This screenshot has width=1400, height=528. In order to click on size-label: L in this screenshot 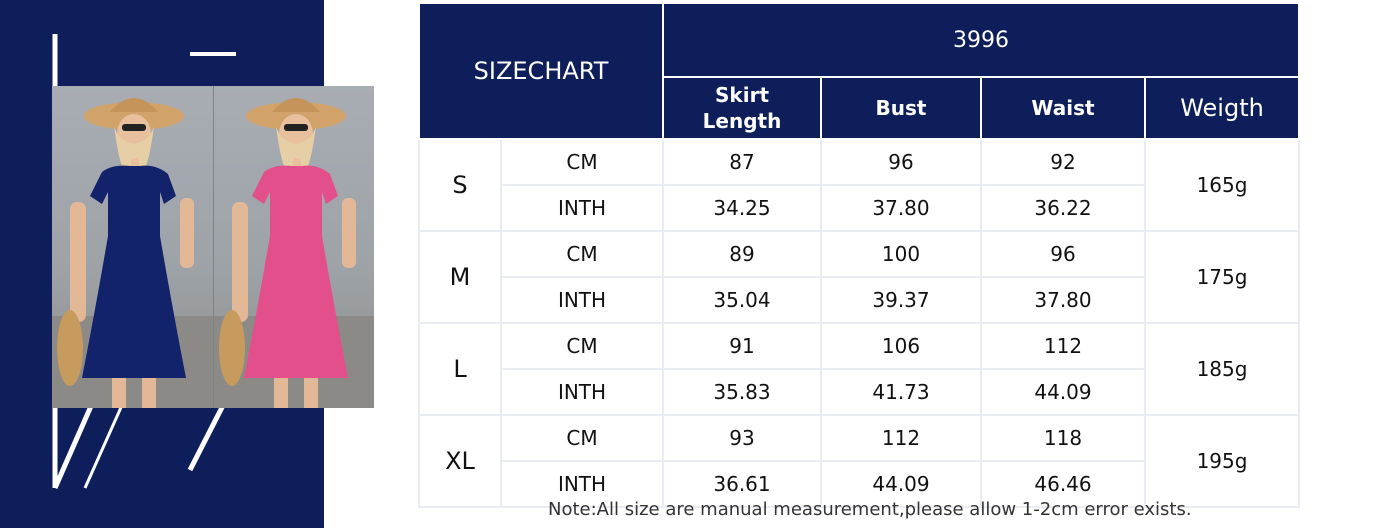, I will do `click(460, 369)`.